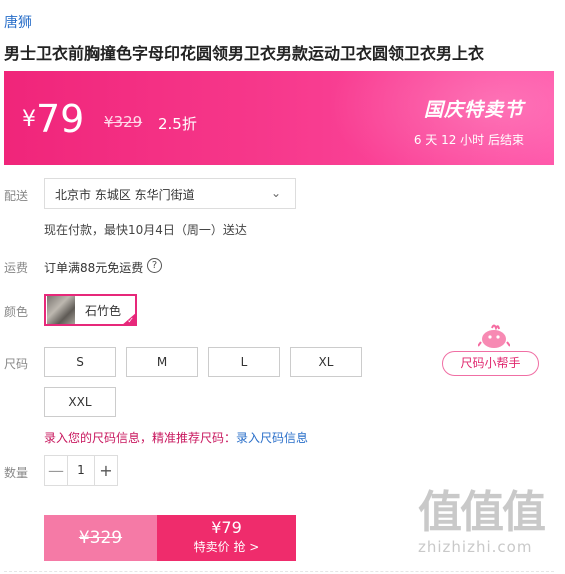 The height and width of the screenshot is (574, 565). I want to click on size-option-xxl: XXL, so click(80, 402).